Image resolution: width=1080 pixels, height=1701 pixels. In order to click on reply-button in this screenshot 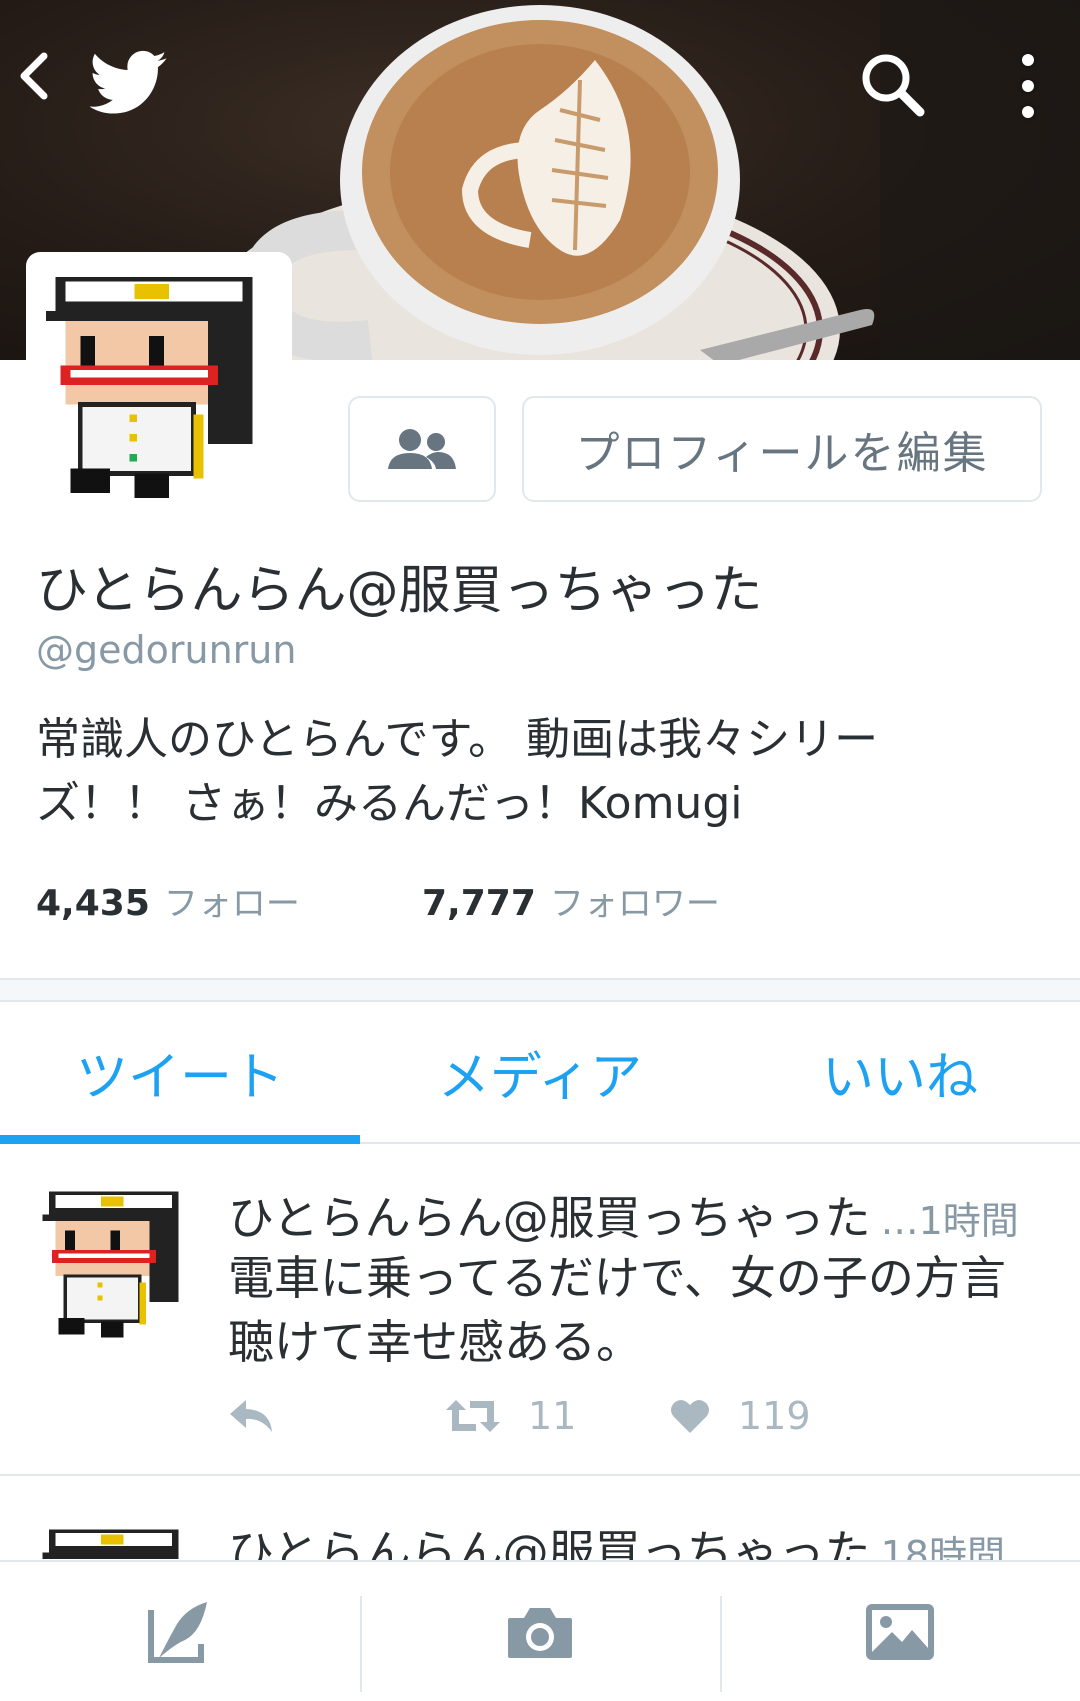, I will do `click(251, 1416)`.